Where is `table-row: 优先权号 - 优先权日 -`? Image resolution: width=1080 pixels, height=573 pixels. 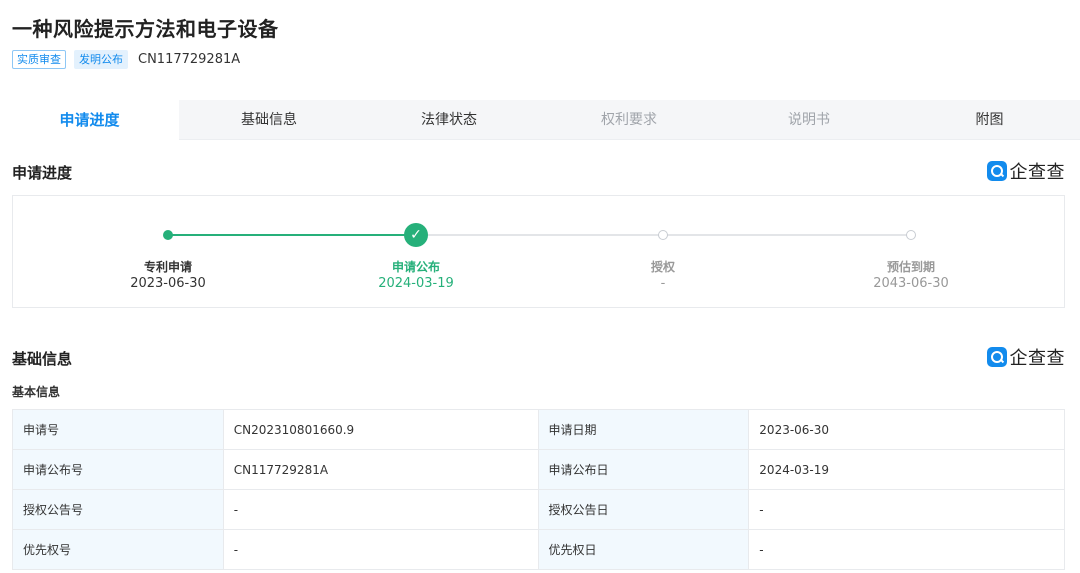
table-row: 优先权号 - 优先权日 - is located at coordinates (538, 549).